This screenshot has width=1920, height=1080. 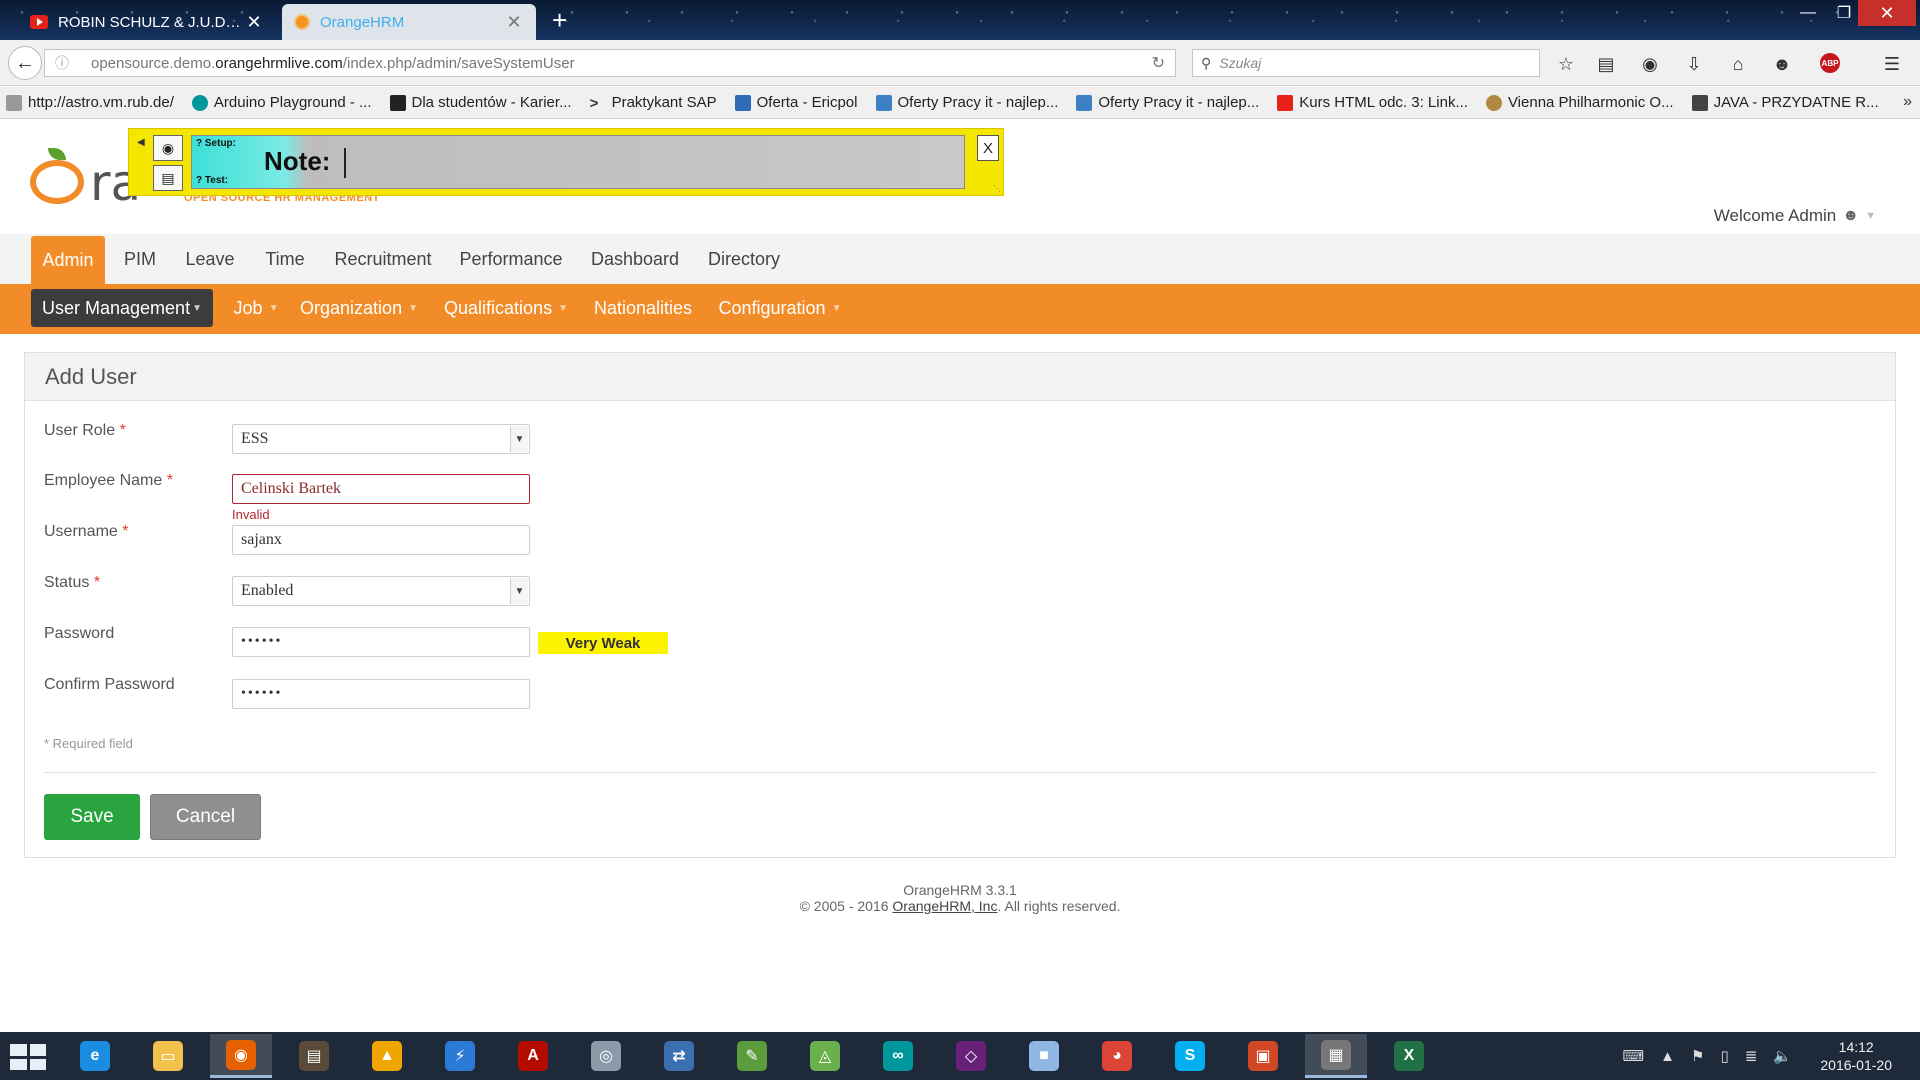 What do you see at coordinates (511, 259) in the screenshot?
I see `menu-performance: Performance` at bounding box center [511, 259].